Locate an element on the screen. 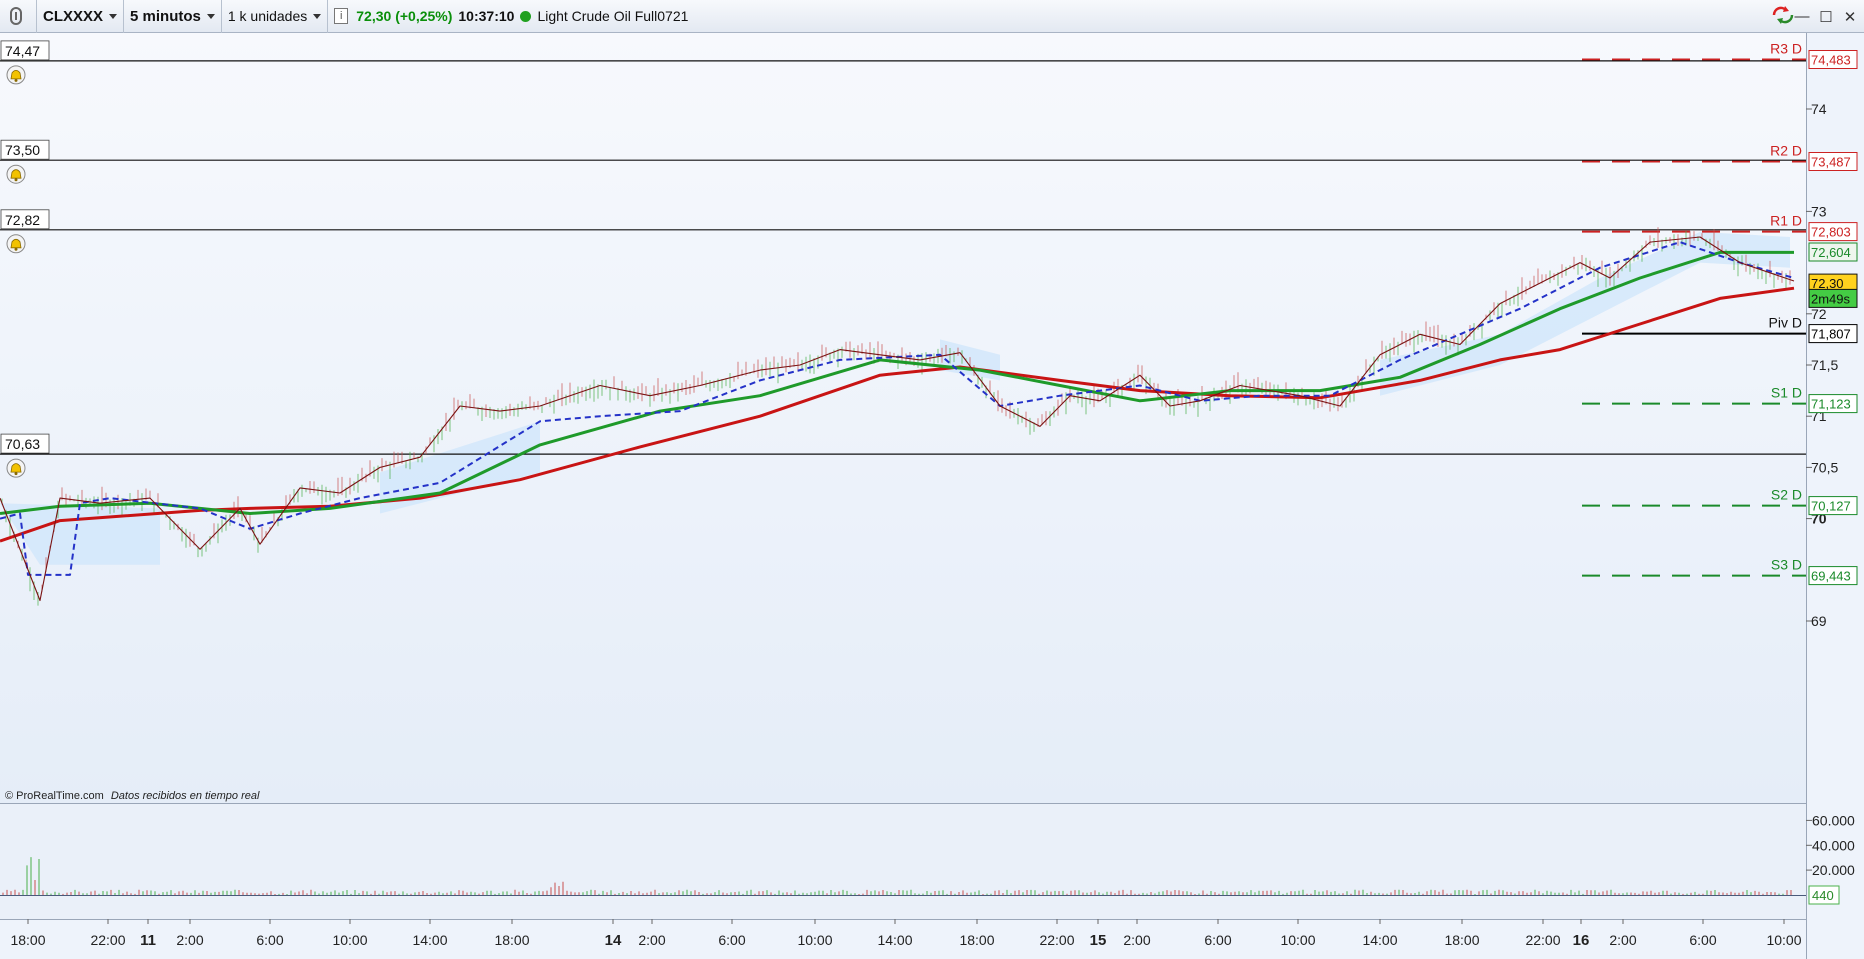  minimize-button: — is located at coordinates (1802, 16).